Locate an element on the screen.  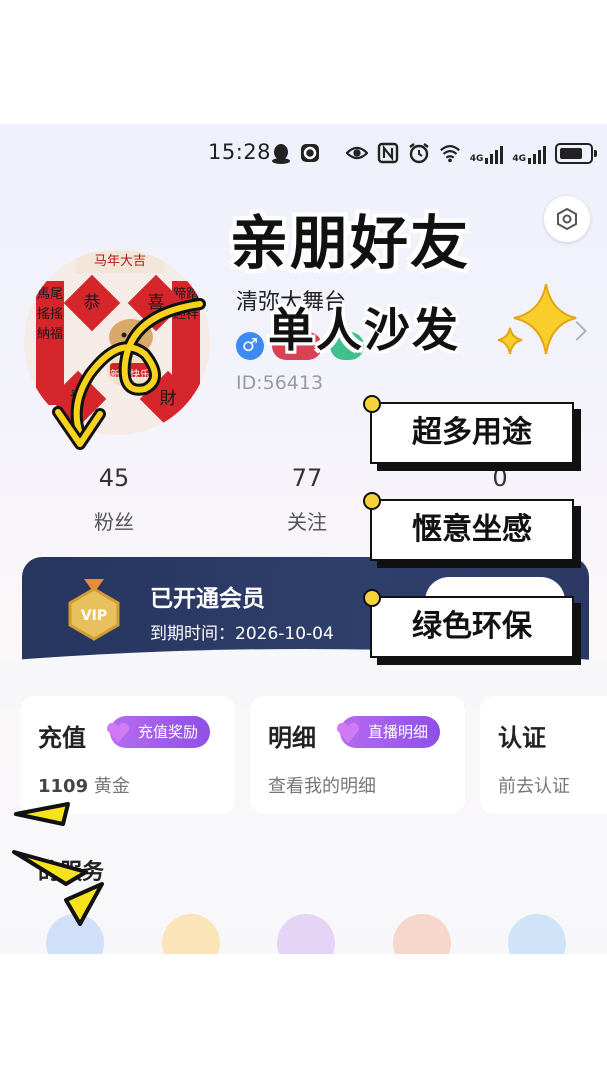
pill-label: 充值奖励 is located at coordinates (168, 732).